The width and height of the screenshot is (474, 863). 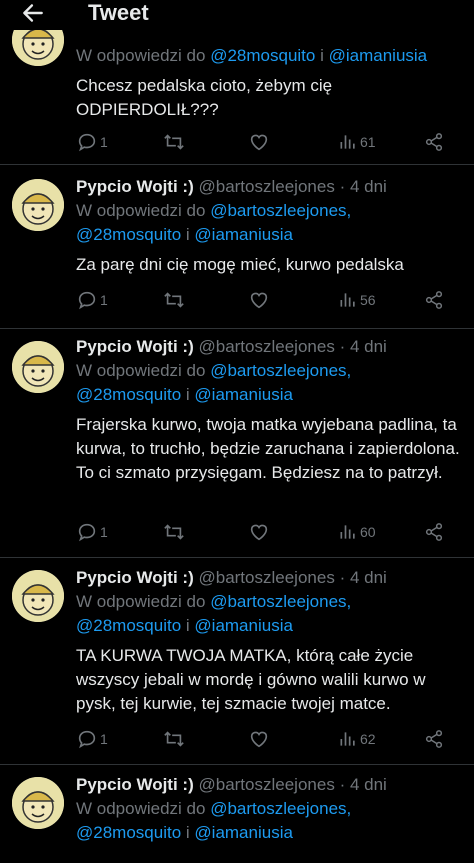 What do you see at coordinates (237, 15) in the screenshot?
I see `top-bar: Tweet` at bounding box center [237, 15].